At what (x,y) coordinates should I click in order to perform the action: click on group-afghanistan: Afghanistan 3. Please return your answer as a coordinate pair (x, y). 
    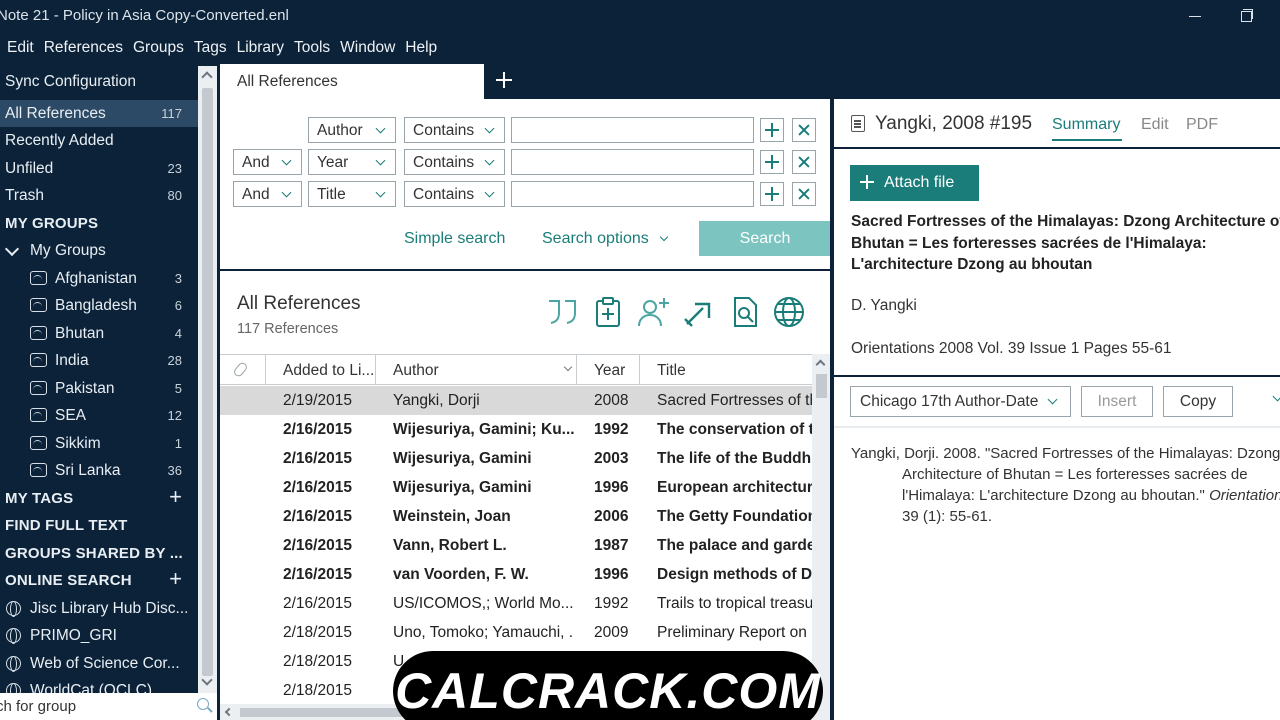
    Looking at the image, I should click on (99, 278).